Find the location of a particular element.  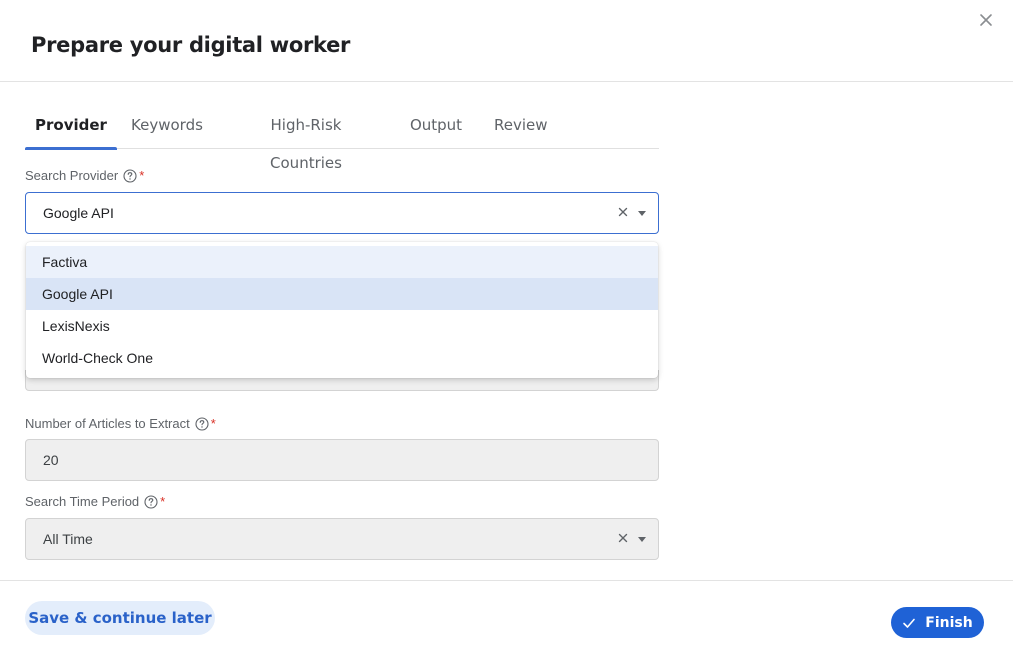

tab-provider: Provider is located at coordinates (71, 128).